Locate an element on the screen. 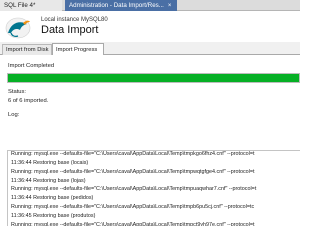 The width and height of the screenshot is (320, 240). log-label: Log: is located at coordinates (14, 115).